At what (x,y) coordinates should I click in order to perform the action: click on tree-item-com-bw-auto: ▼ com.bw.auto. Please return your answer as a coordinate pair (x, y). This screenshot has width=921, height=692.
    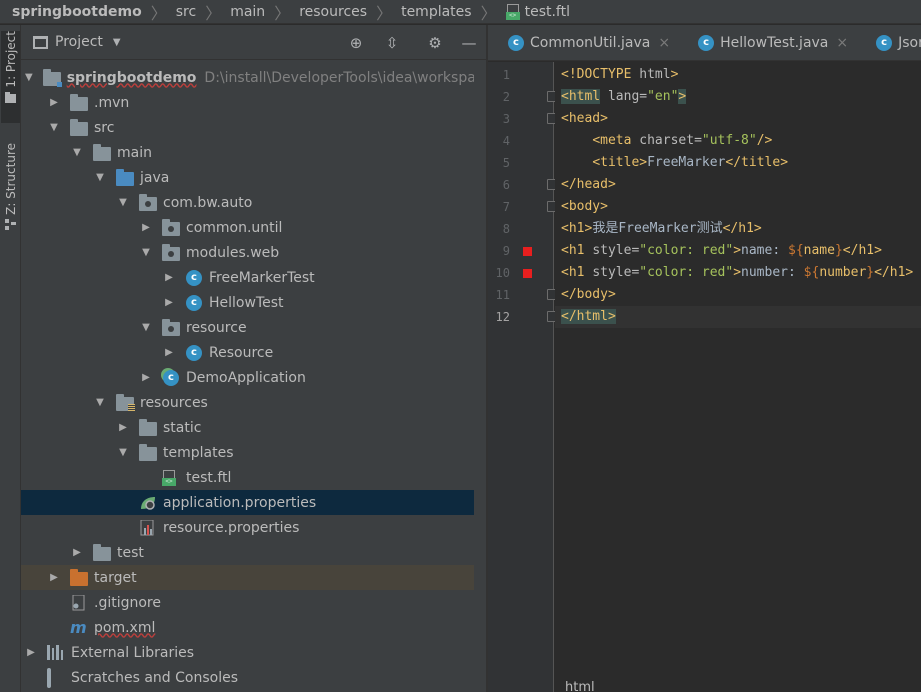
    Looking at the image, I should click on (253, 202).